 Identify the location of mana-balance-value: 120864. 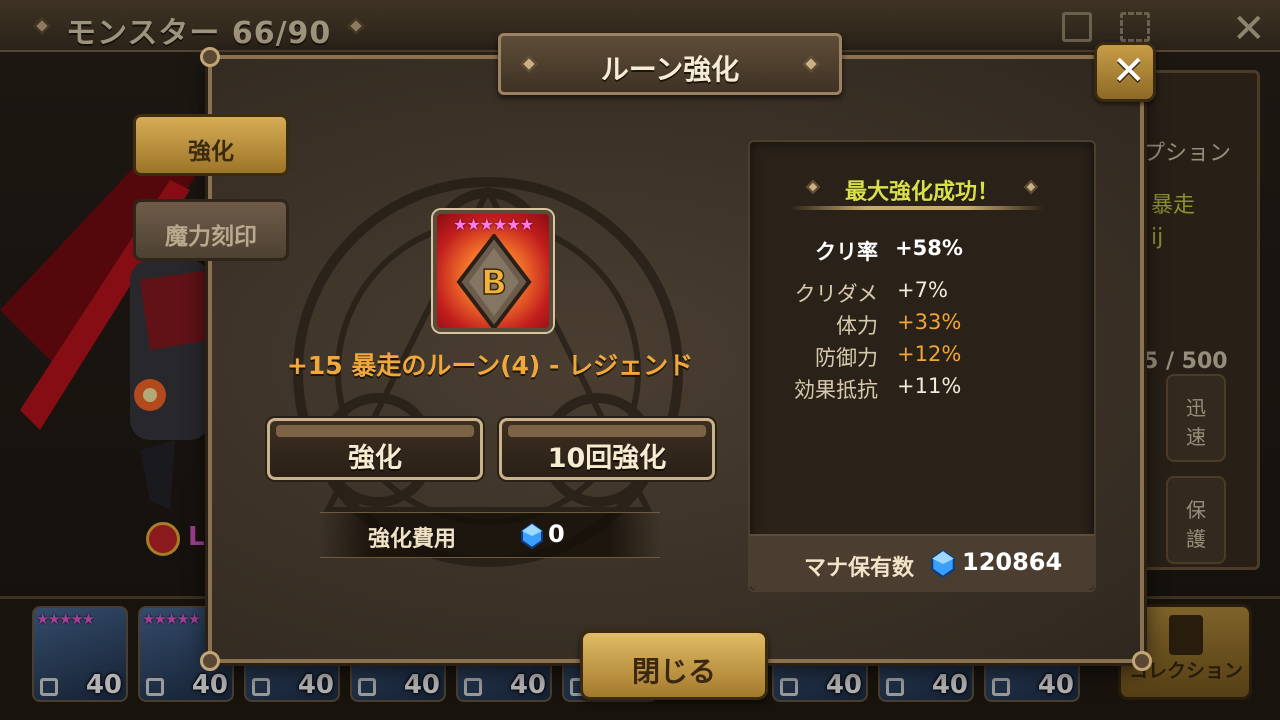
(1012, 562).